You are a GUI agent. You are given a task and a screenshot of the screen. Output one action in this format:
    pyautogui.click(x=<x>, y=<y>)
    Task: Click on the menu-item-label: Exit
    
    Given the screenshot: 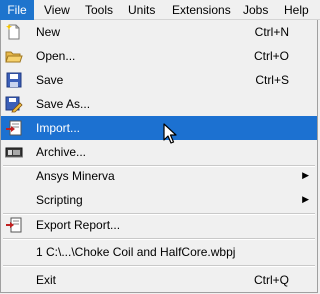 What is the action you would take?
    pyautogui.click(x=46, y=280)
    